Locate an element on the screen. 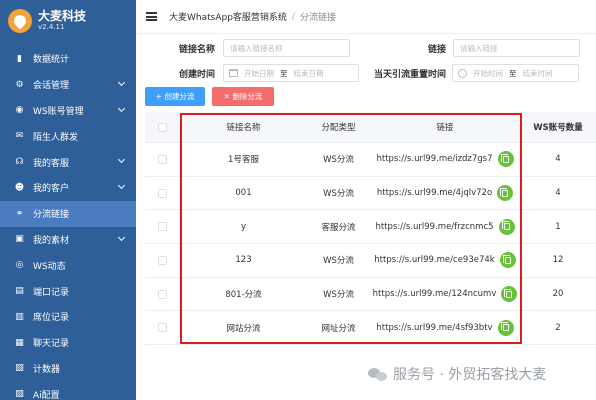 Image resolution: width=596 pixels, height=400 pixels. cell-link-name: 网站分流 is located at coordinates (243, 328).